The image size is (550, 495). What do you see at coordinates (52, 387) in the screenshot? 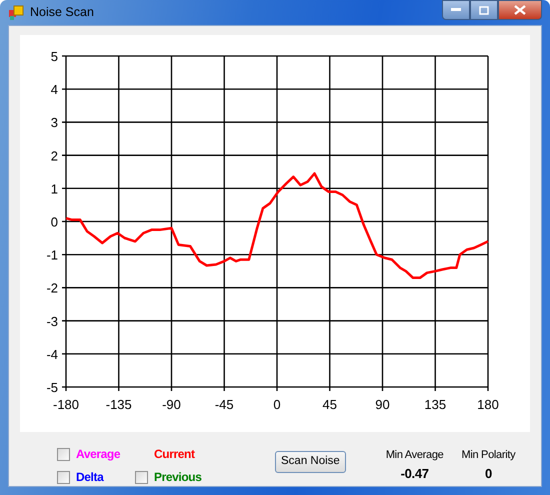
I see `y-tick-label: -5` at bounding box center [52, 387].